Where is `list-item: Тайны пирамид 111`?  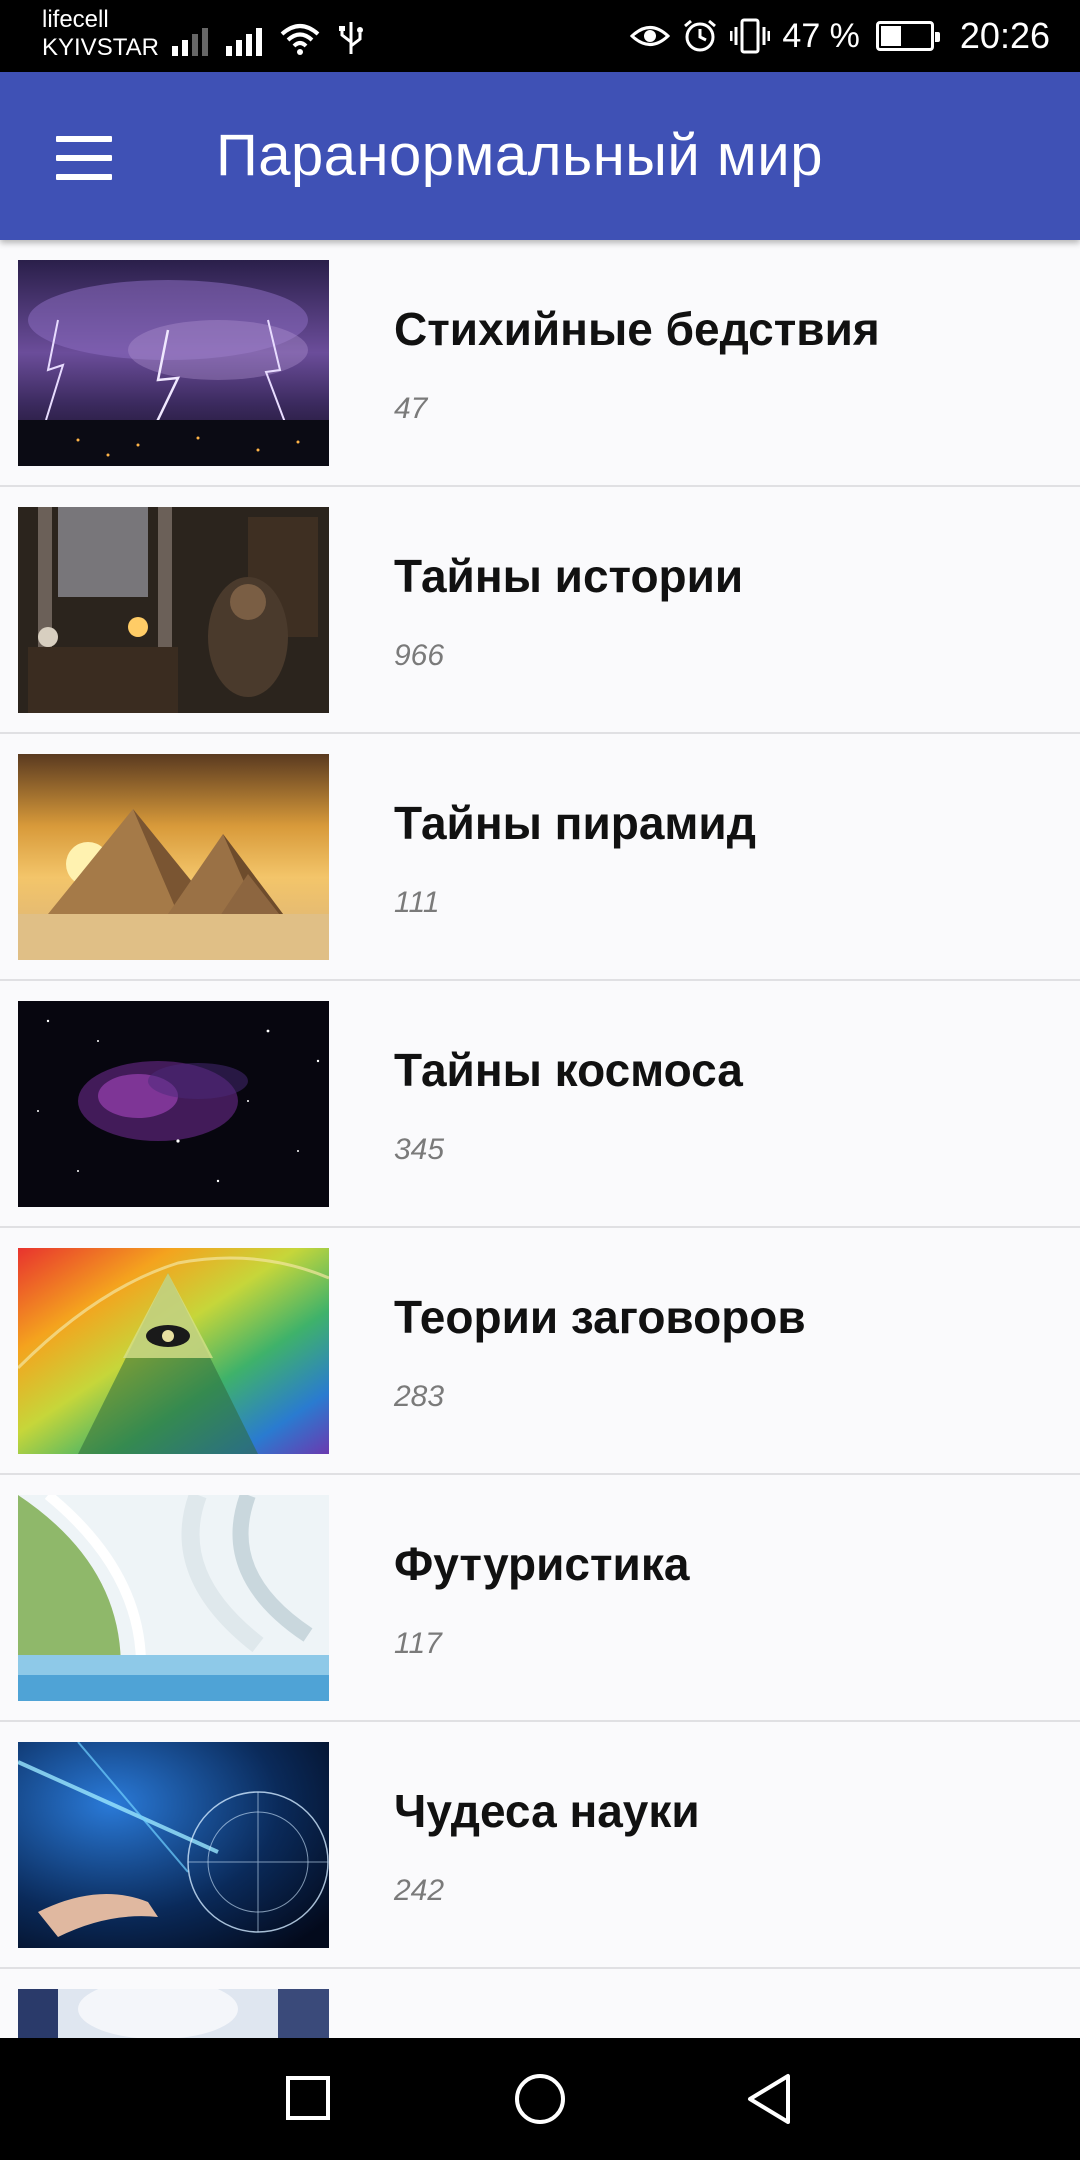 list-item: Тайны пирамид 111 is located at coordinates (540, 857).